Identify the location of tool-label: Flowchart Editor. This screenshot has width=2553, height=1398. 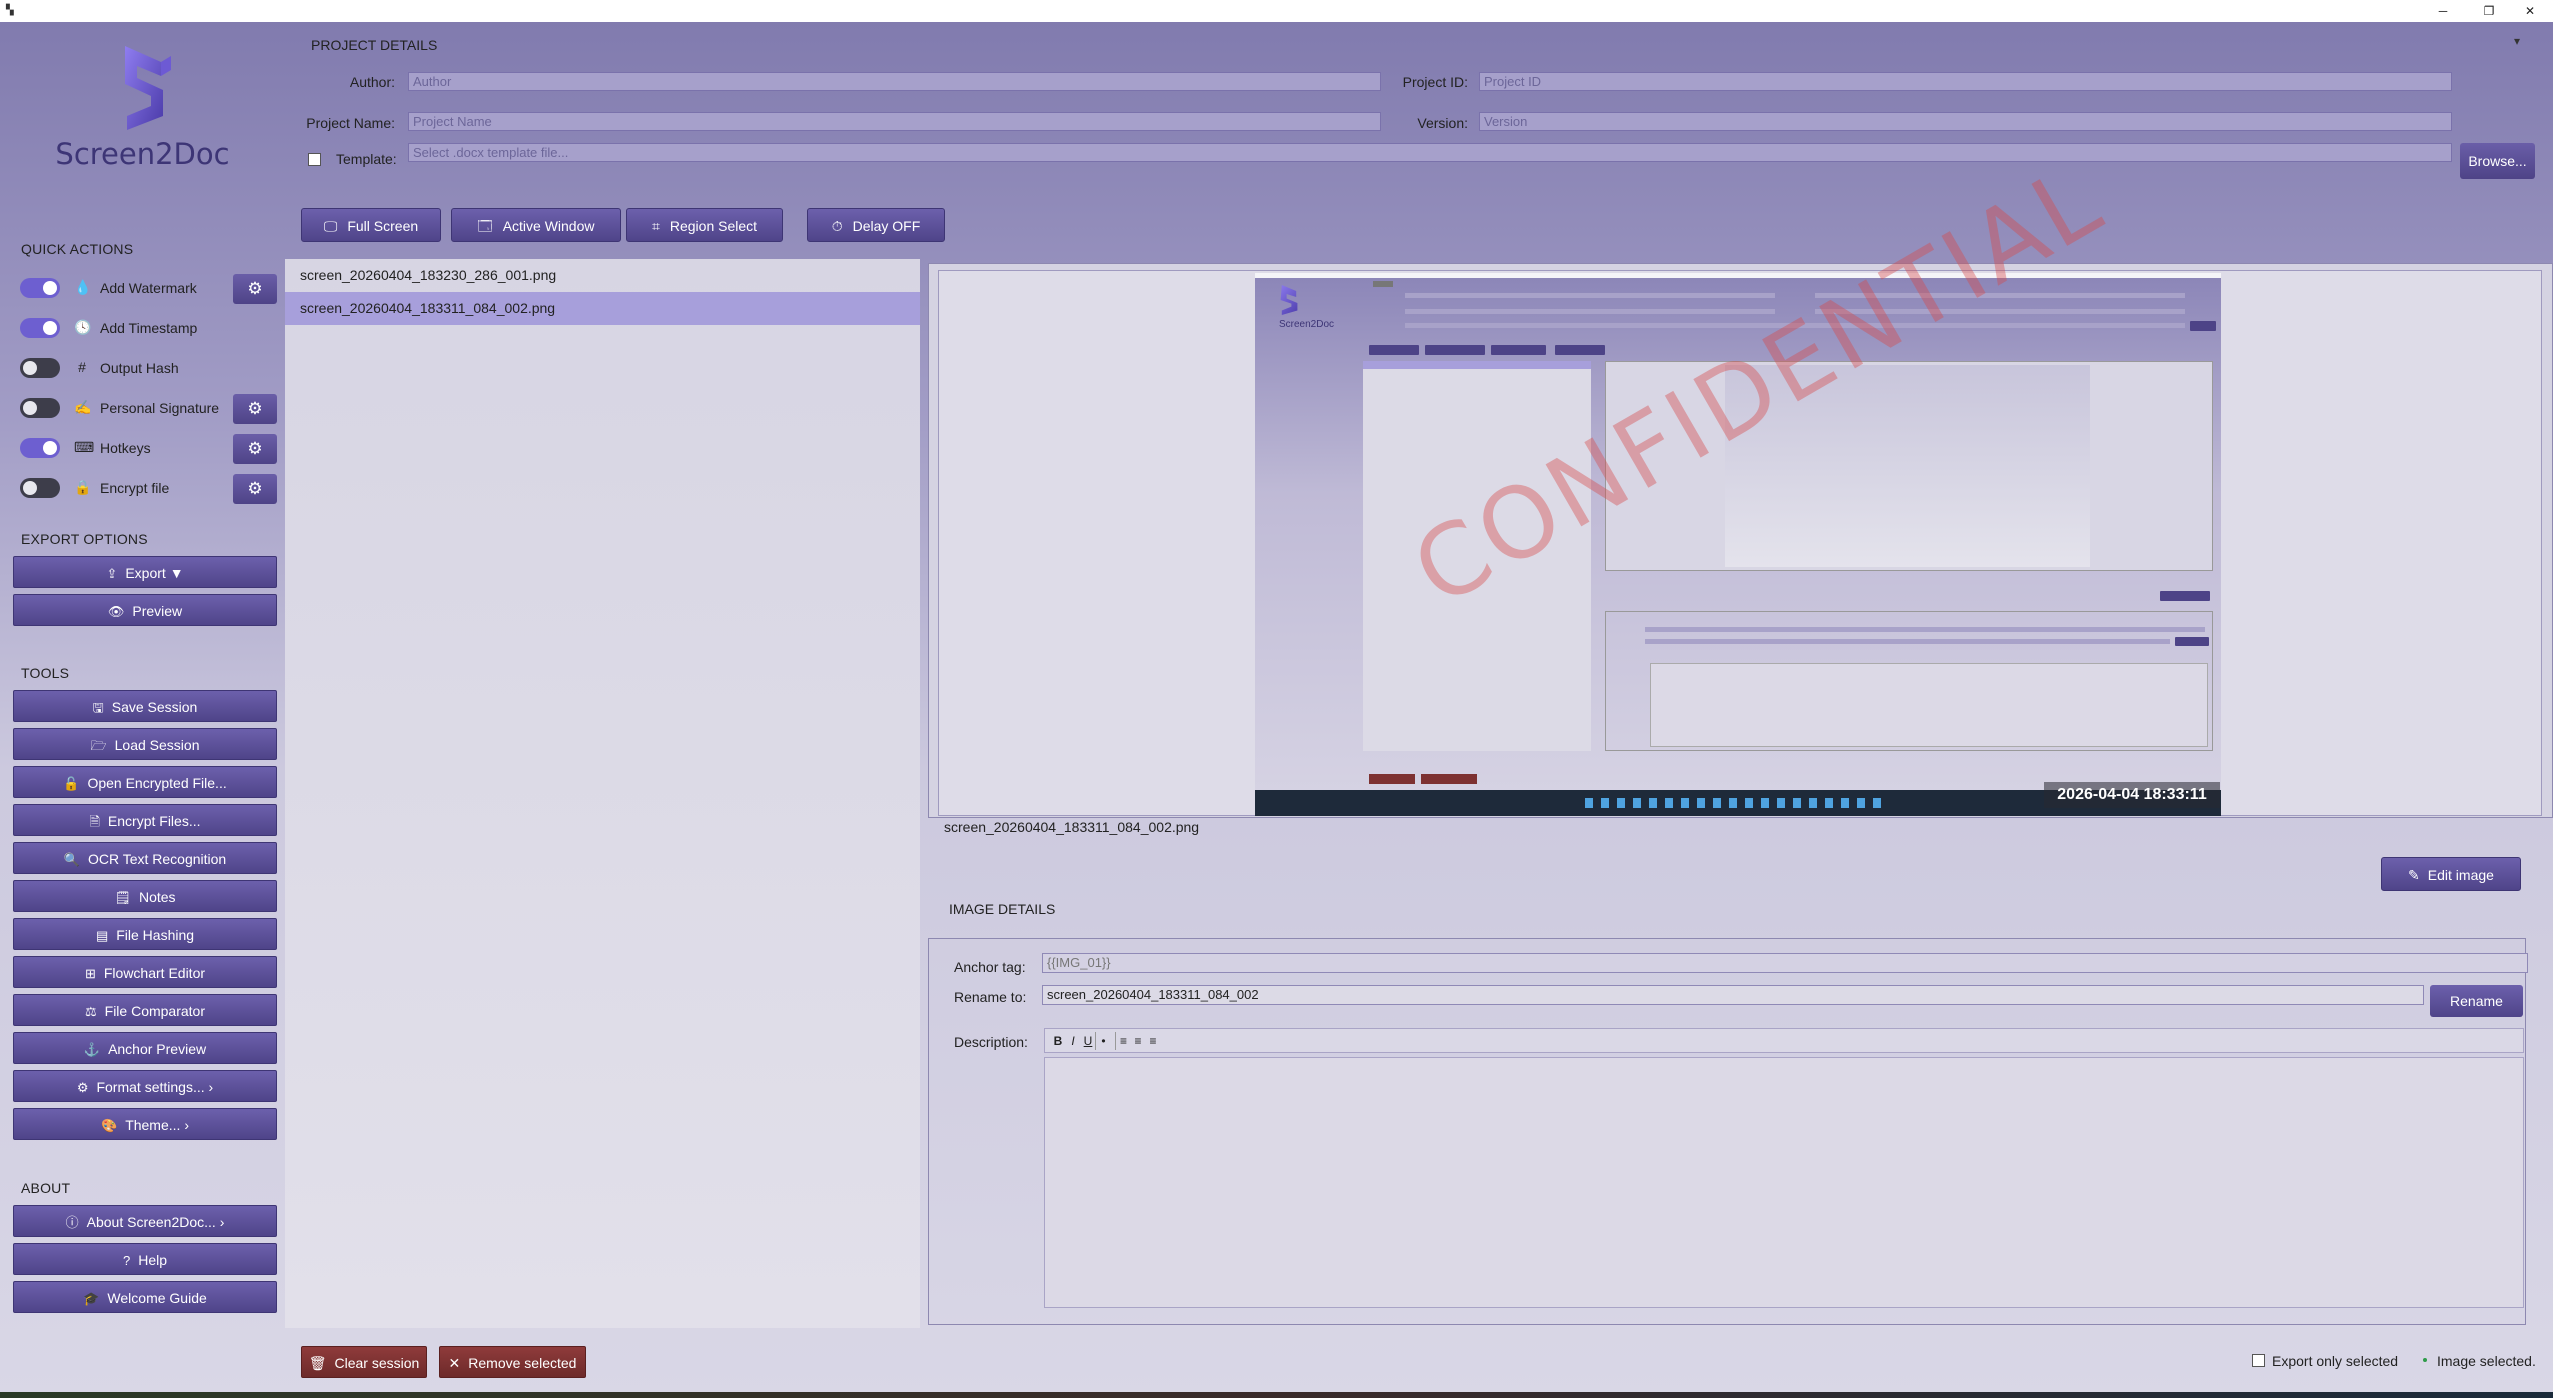
(154, 973).